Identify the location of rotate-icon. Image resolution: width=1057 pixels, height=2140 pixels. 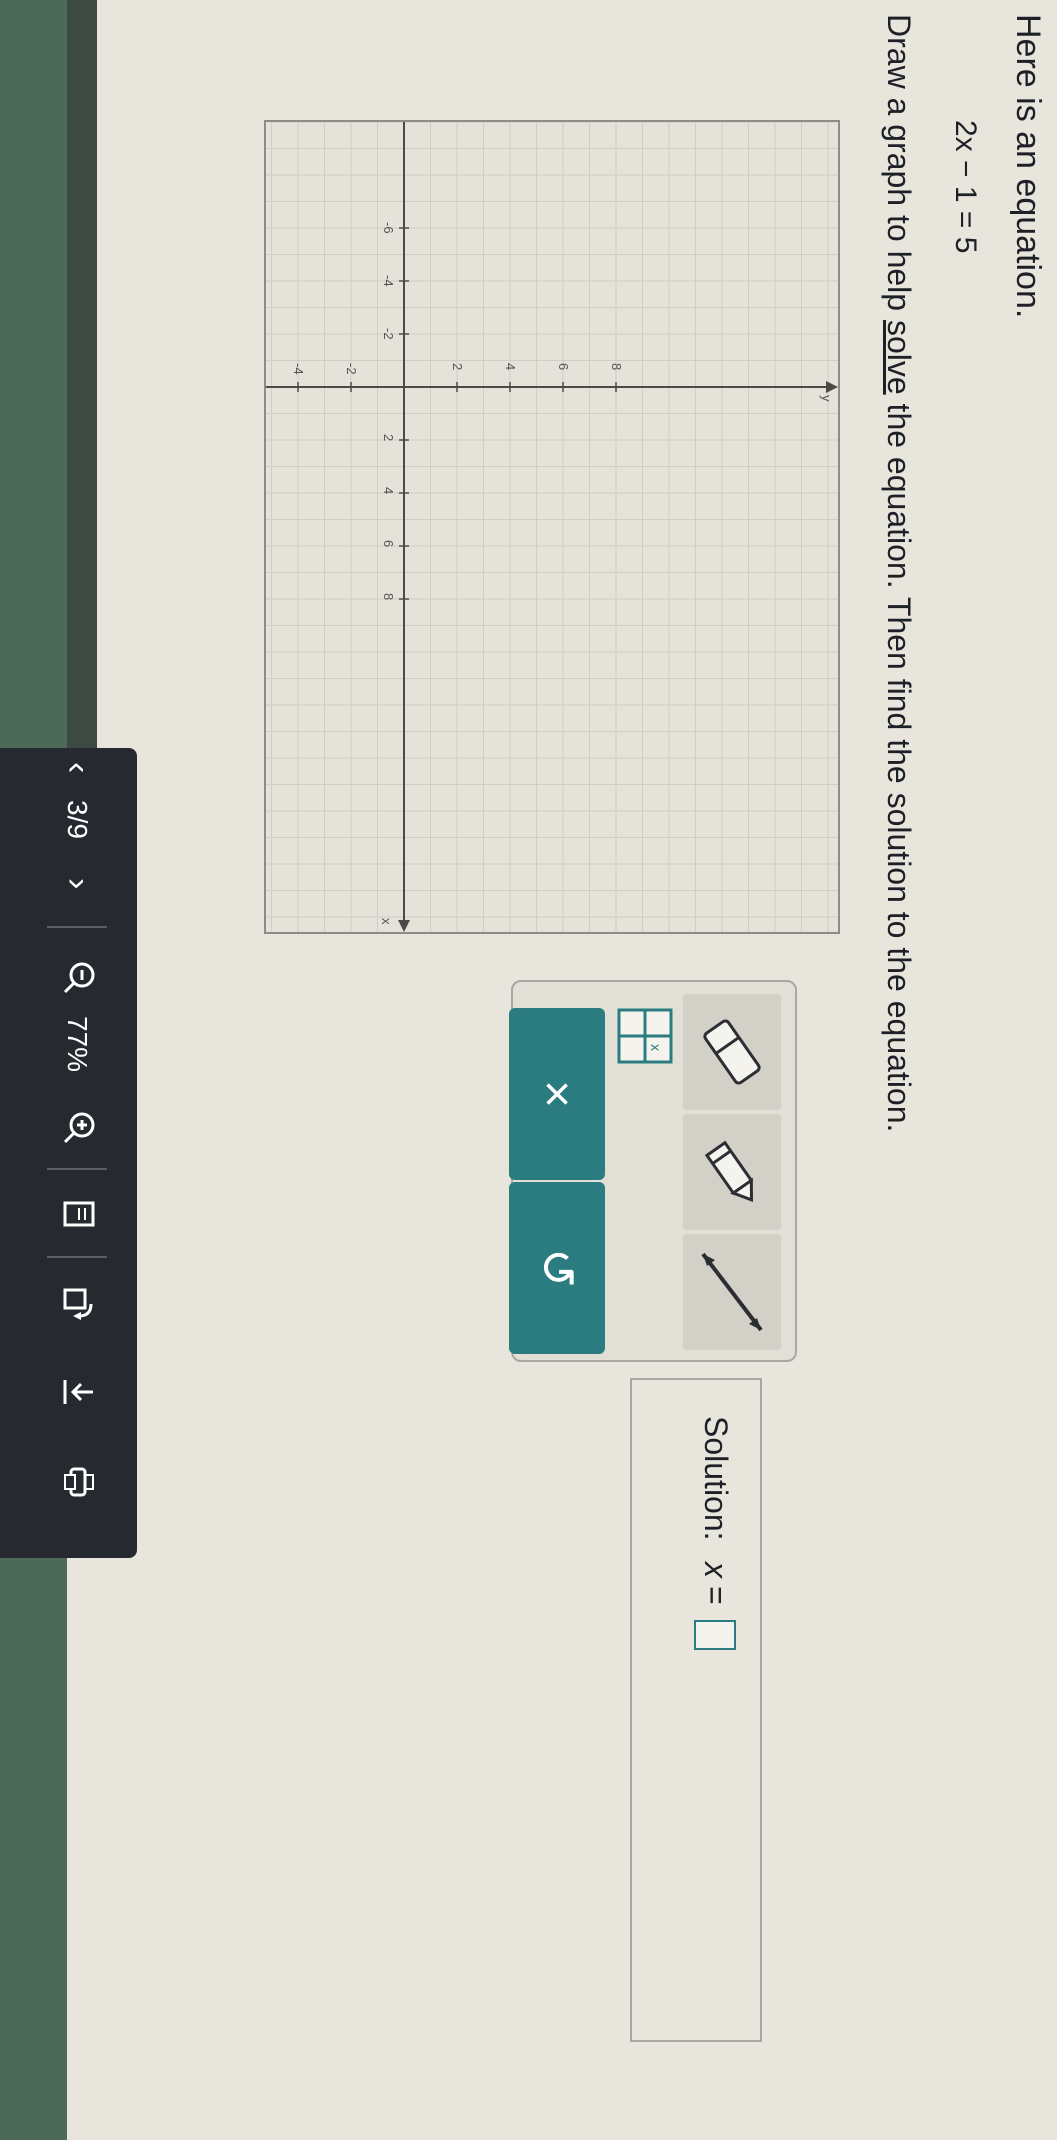
(78, 1304).